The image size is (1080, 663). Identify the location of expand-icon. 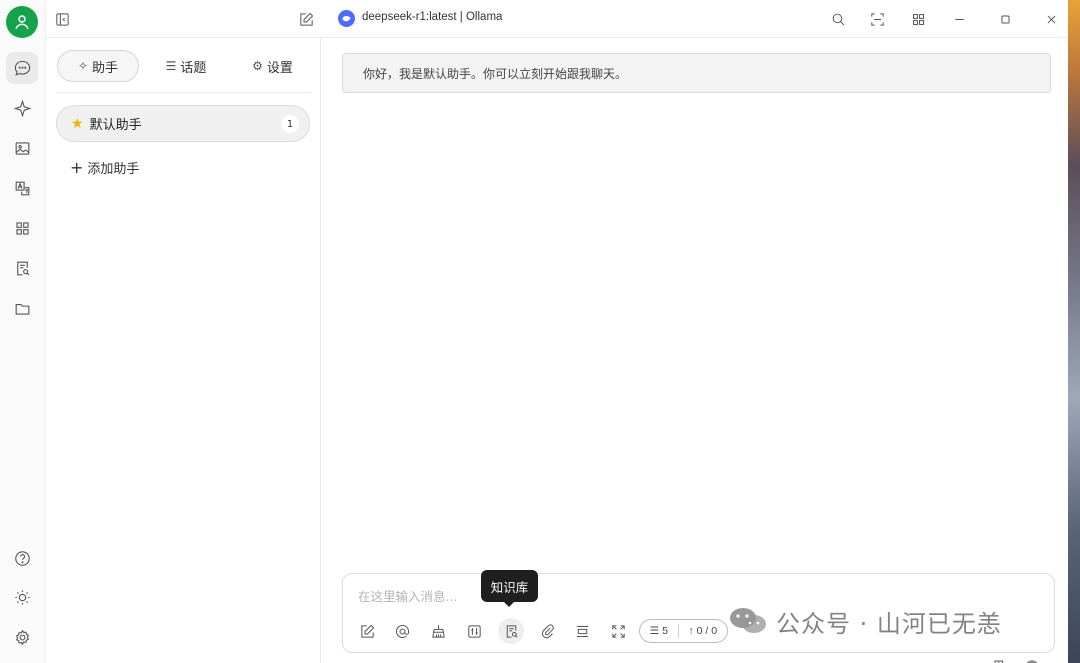
(618, 631).